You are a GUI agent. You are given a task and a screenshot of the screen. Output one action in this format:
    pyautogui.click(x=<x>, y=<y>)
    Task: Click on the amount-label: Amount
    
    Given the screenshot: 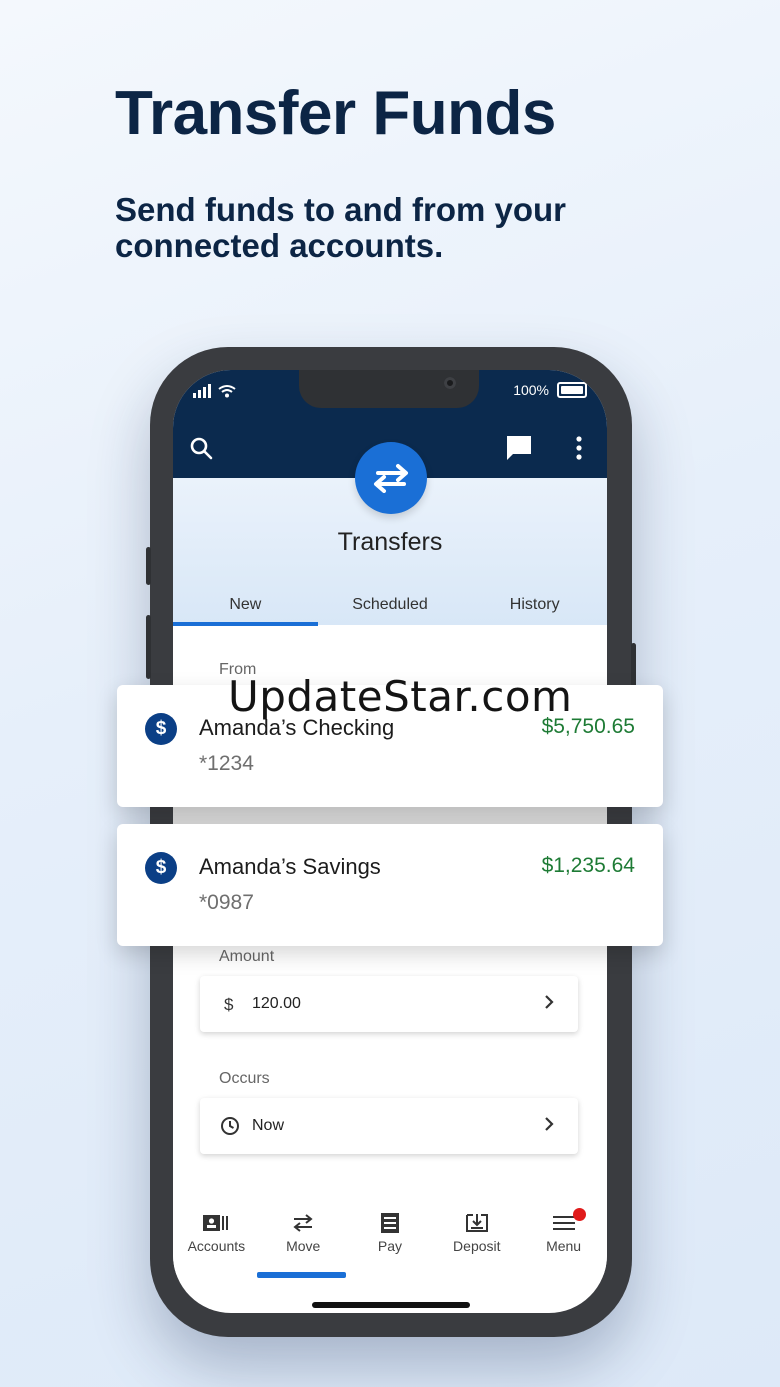 What is the action you would take?
    pyautogui.click(x=247, y=956)
    